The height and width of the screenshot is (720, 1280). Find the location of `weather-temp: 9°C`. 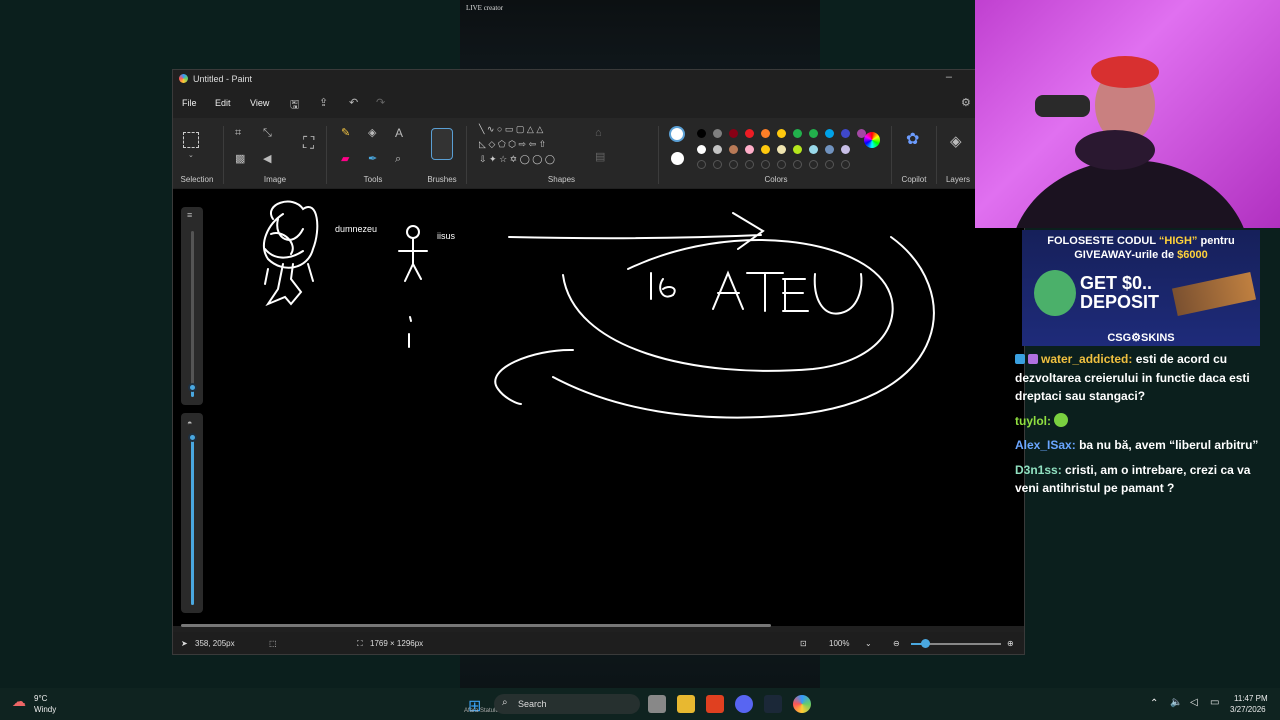

weather-temp: 9°C is located at coordinates (40, 698).